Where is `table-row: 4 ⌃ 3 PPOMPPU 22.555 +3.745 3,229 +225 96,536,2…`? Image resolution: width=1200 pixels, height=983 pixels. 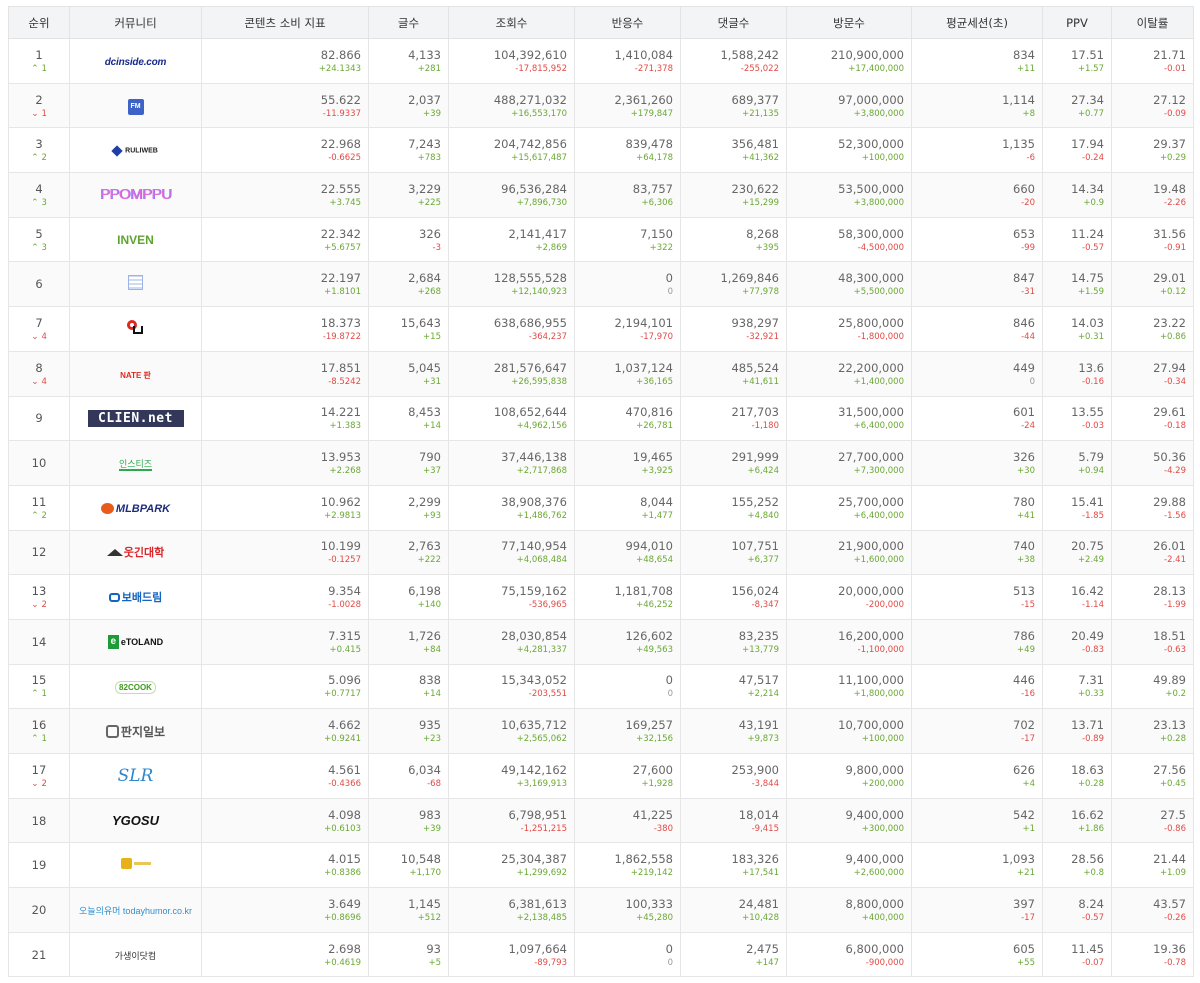
table-row: 4 ⌃ 3 PPOMPPU 22.555 +3.745 3,229 +225 96,536,2… is located at coordinates (601, 195).